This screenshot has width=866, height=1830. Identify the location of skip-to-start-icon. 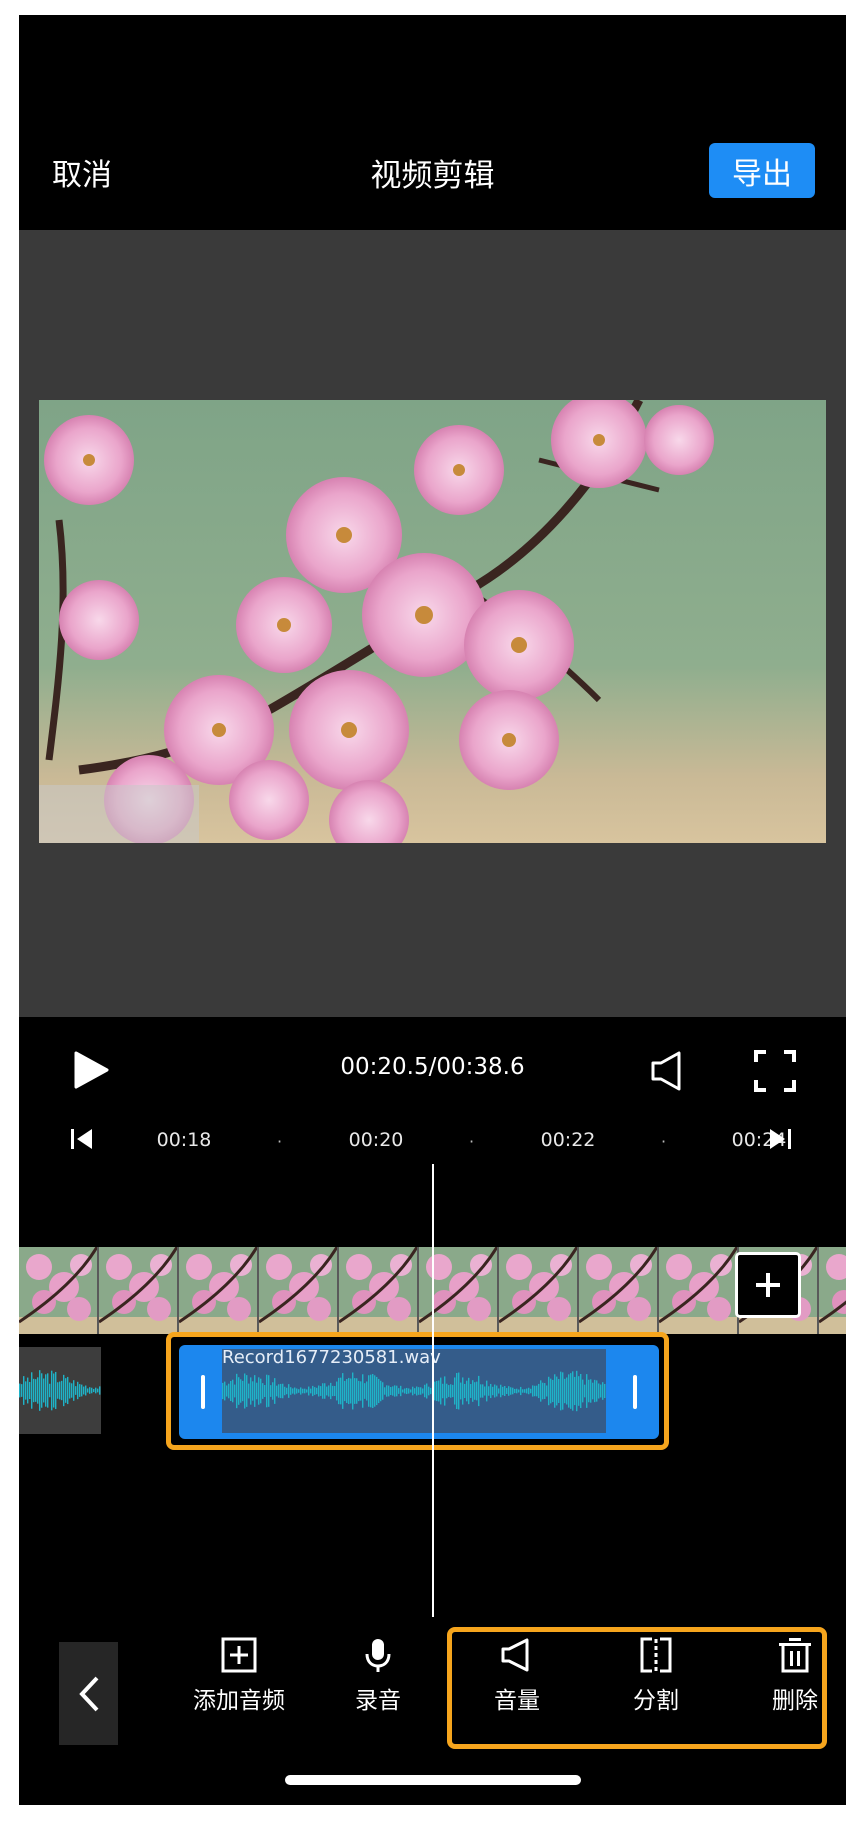
(82, 1141).